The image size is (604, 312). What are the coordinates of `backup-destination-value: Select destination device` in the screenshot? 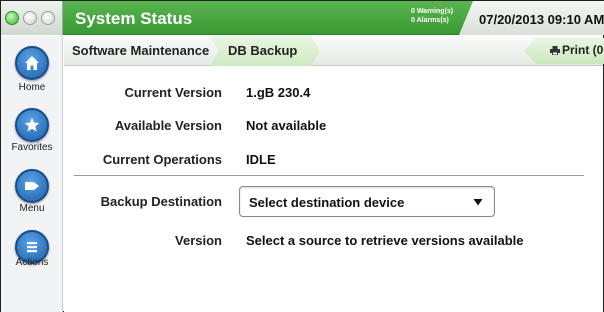 It's located at (327, 202).